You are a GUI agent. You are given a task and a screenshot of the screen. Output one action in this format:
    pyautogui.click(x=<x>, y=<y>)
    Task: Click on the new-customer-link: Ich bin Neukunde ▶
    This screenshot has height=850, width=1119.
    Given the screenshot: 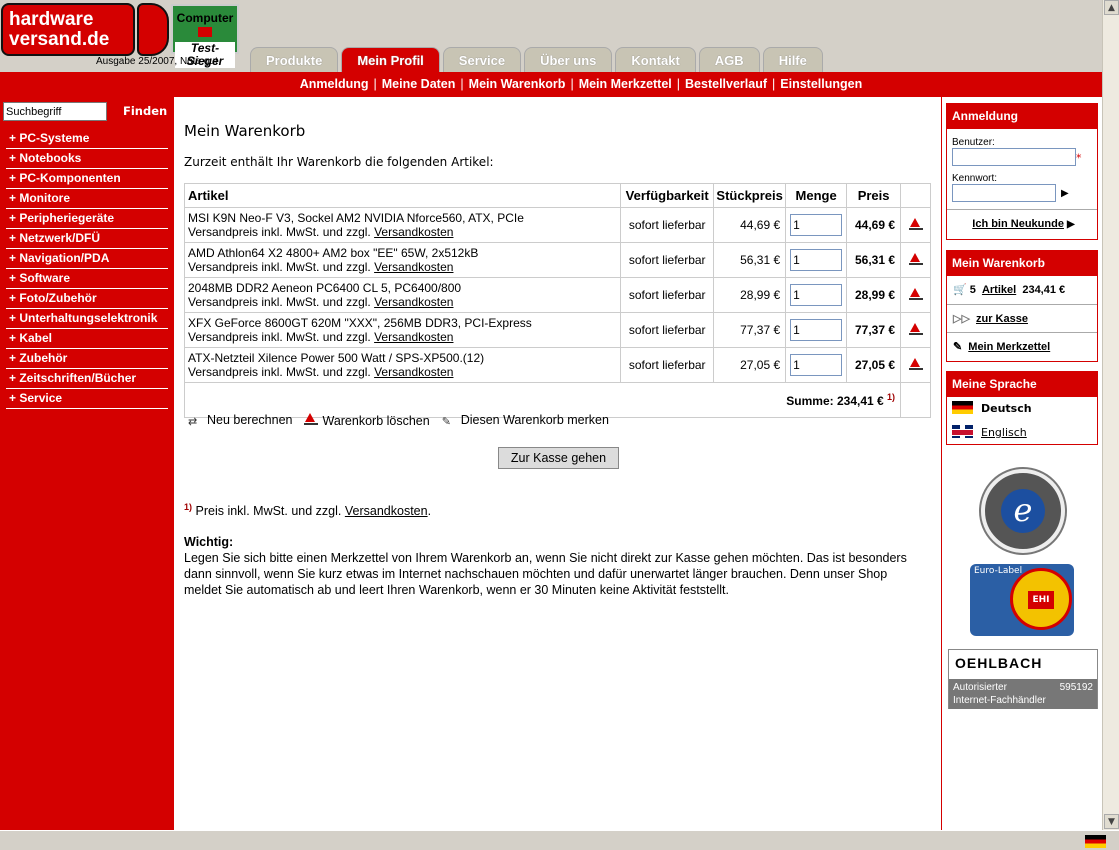 What is the action you would take?
    pyautogui.click(x=1022, y=223)
    